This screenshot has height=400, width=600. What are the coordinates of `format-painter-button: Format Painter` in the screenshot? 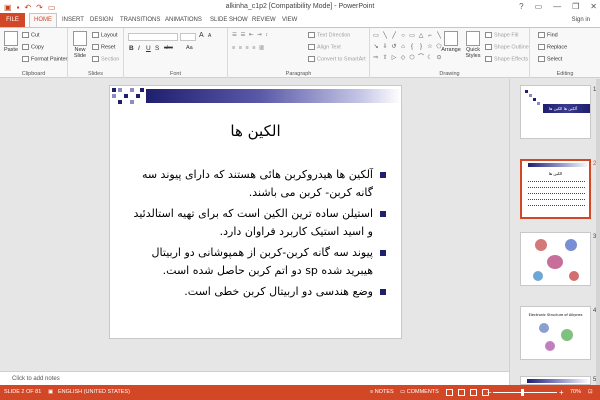 It's located at (44, 59).